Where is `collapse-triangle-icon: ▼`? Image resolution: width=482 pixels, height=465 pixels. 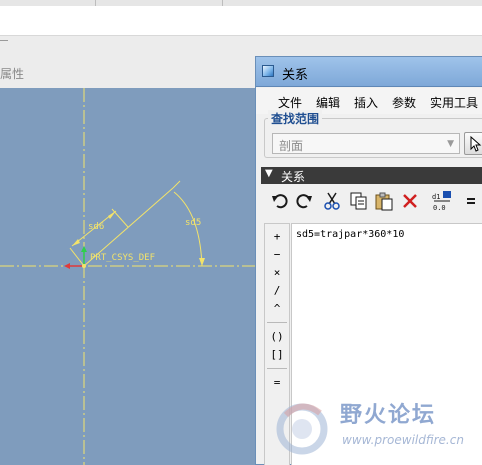
collapse-triangle-icon: ▼ is located at coordinates (269, 173).